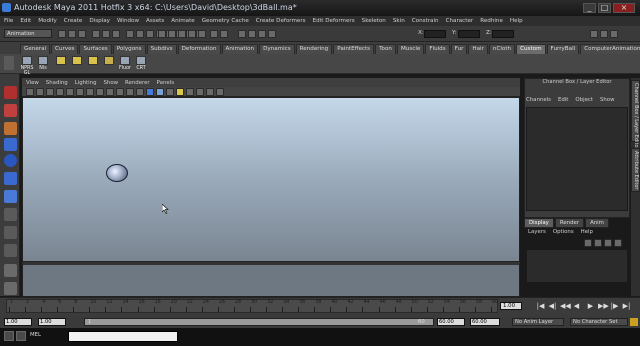 This screenshot has height=346, width=640. Describe the element at coordinates (10, 128) in the screenshot. I see `paint-select-tool-icon` at that location.